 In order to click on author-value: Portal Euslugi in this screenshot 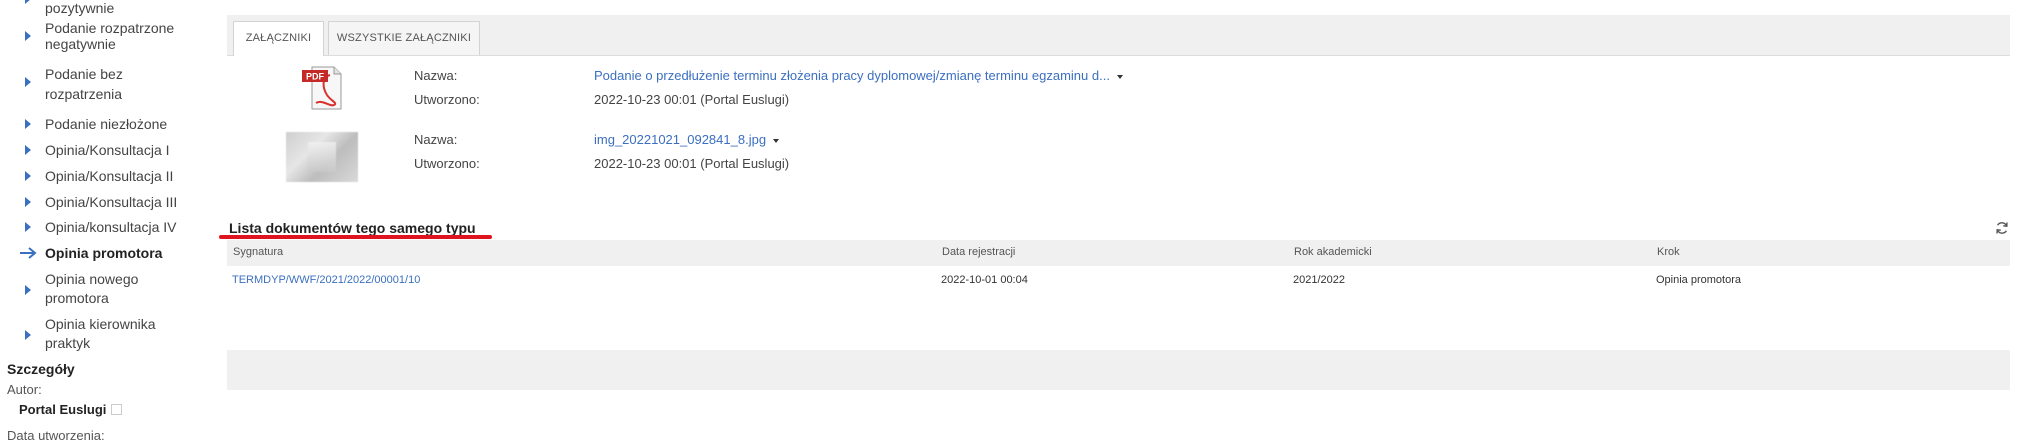, I will do `click(63, 409)`.